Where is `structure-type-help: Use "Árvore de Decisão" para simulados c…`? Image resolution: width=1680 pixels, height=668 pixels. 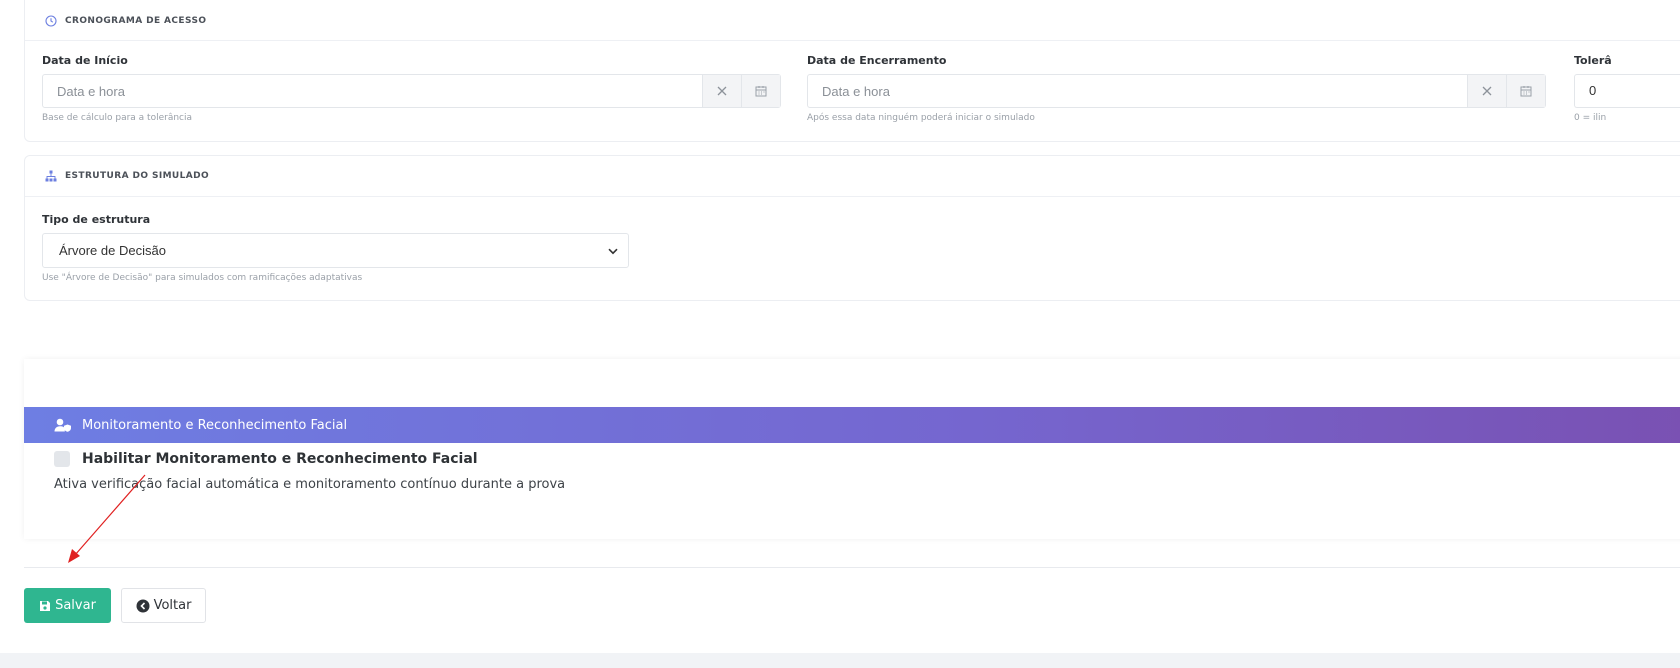
structure-type-help: Use "Árvore de Decisão" para simulados c… is located at coordinates (202, 278).